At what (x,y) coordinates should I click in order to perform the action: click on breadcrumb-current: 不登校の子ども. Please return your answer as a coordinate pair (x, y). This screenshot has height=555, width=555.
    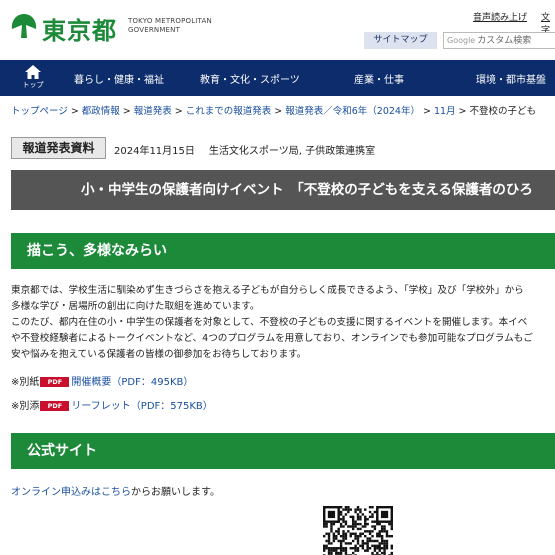
    Looking at the image, I should click on (503, 111).